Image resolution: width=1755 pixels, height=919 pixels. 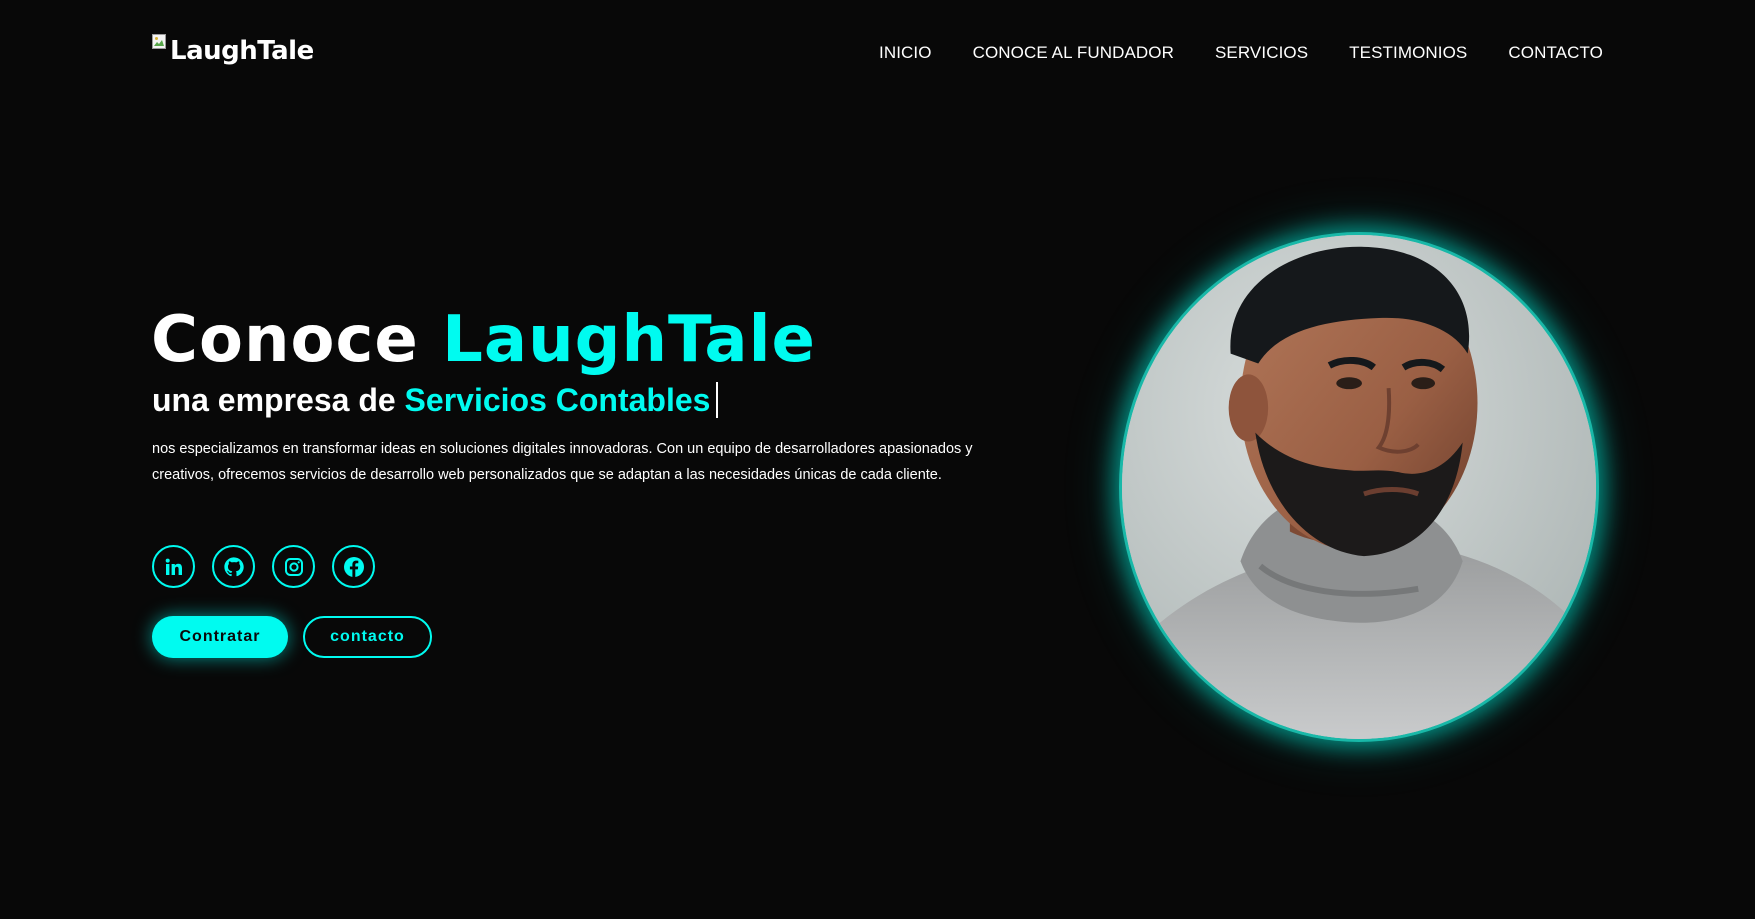 What do you see at coordinates (367, 637) in the screenshot?
I see `contact-button: contacto` at bounding box center [367, 637].